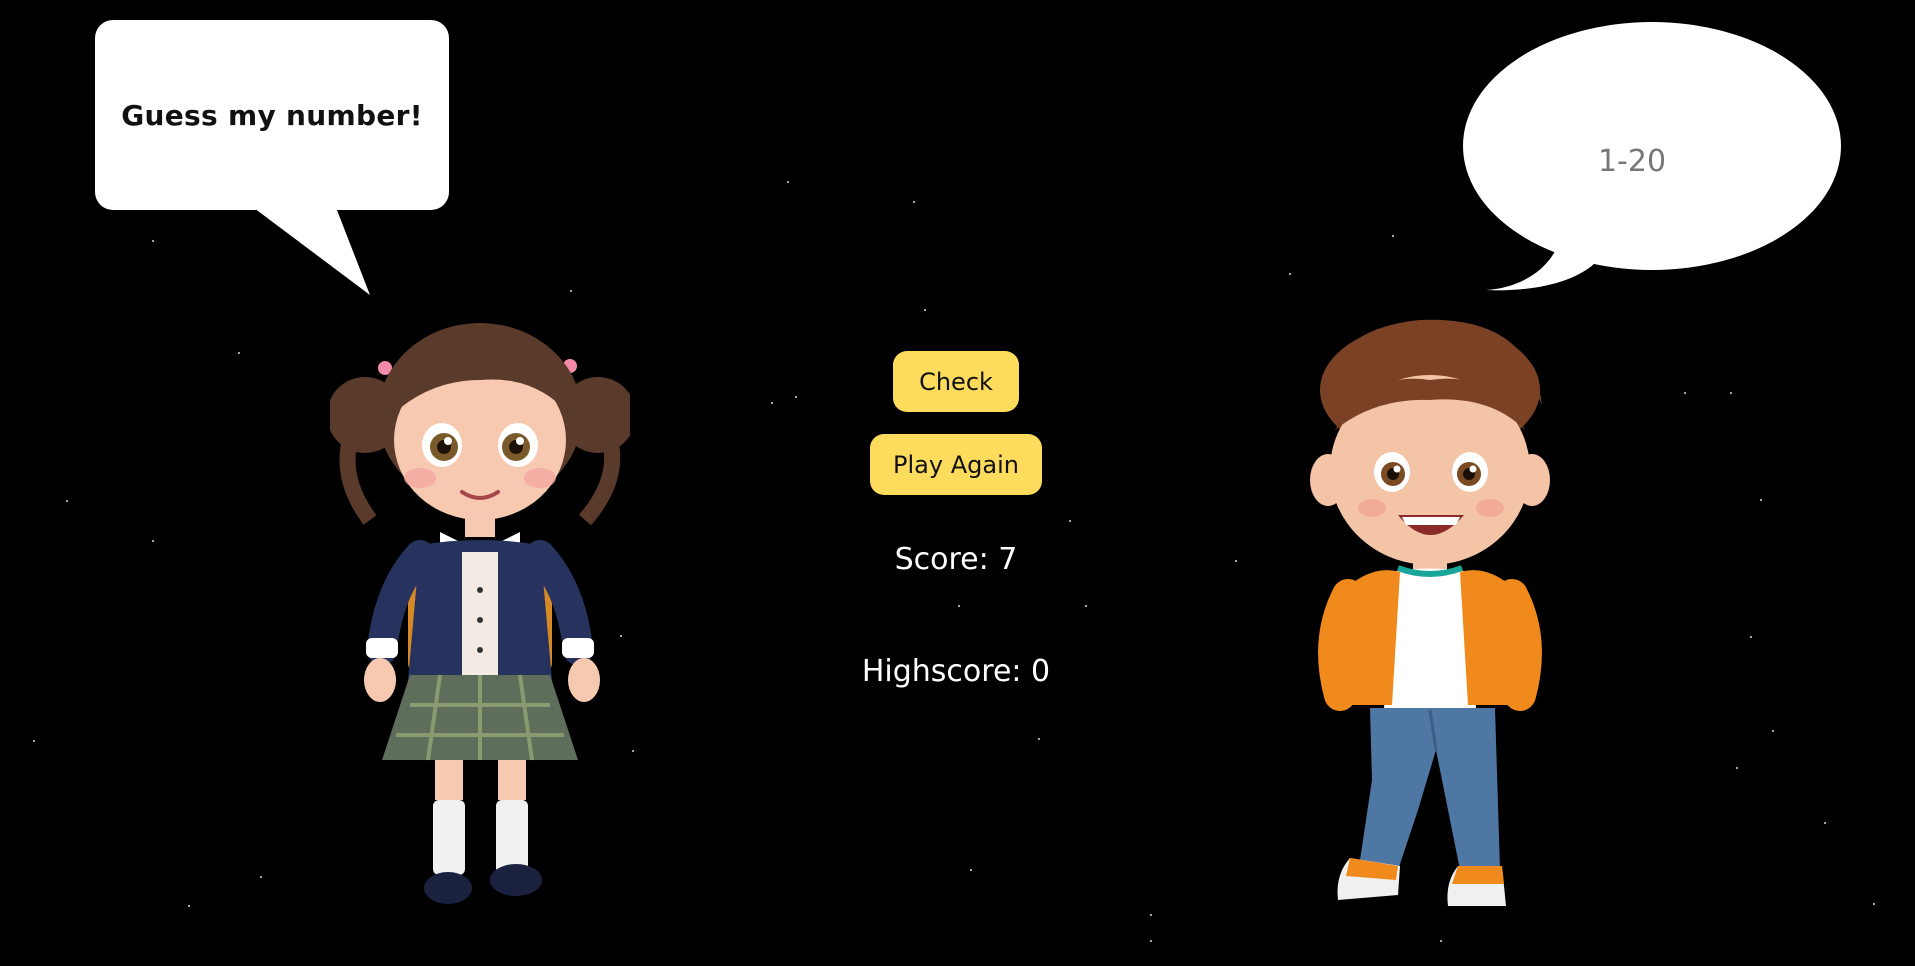 This screenshot has width=1915, height=966. I want to click on girl-character, so click(480, 613).